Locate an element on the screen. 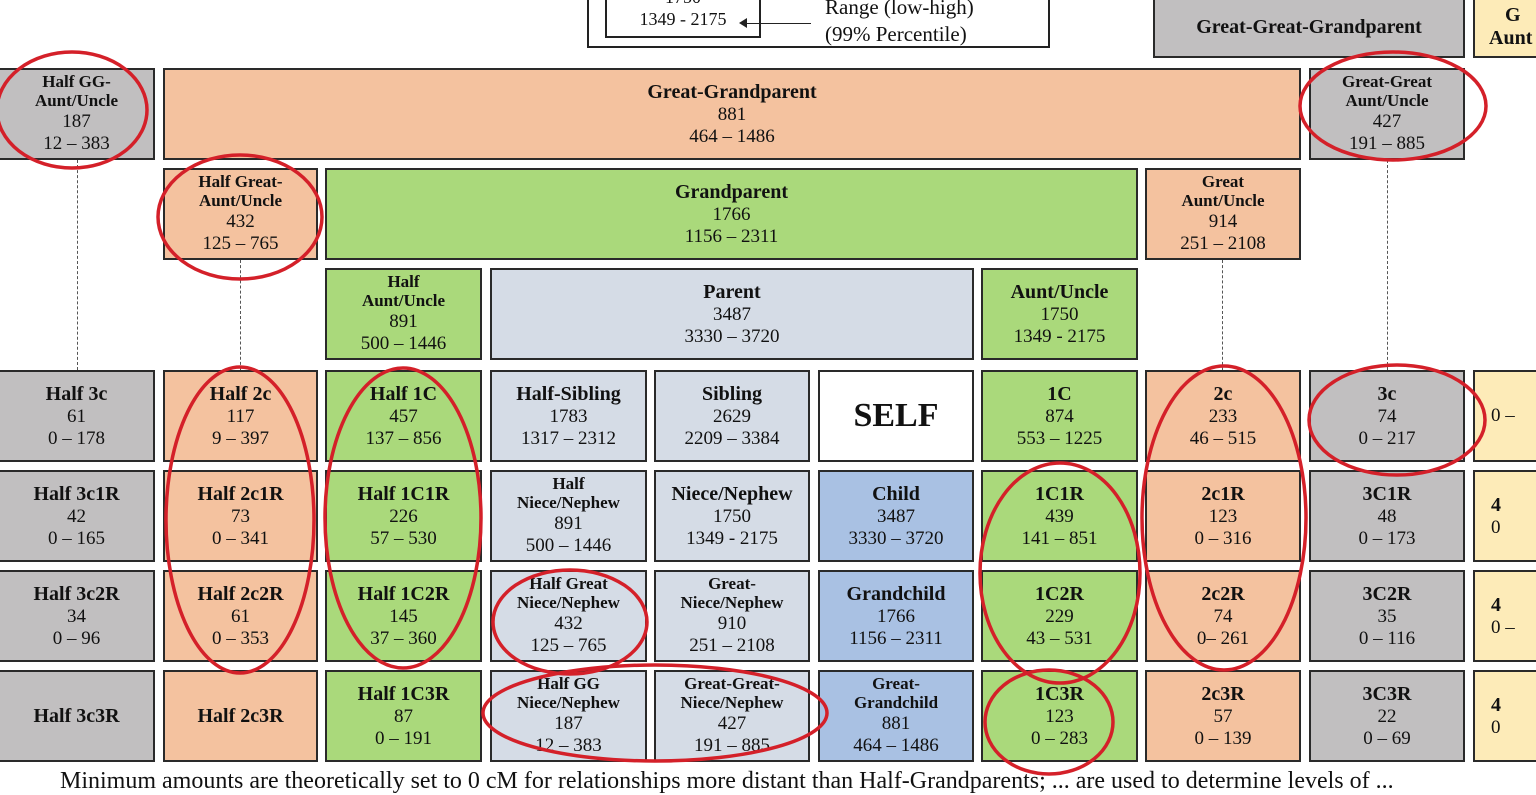 The height and width of the screenshot is (795, 1536). cell-range: 0 – 316 is located at coordinates (1223, 538).